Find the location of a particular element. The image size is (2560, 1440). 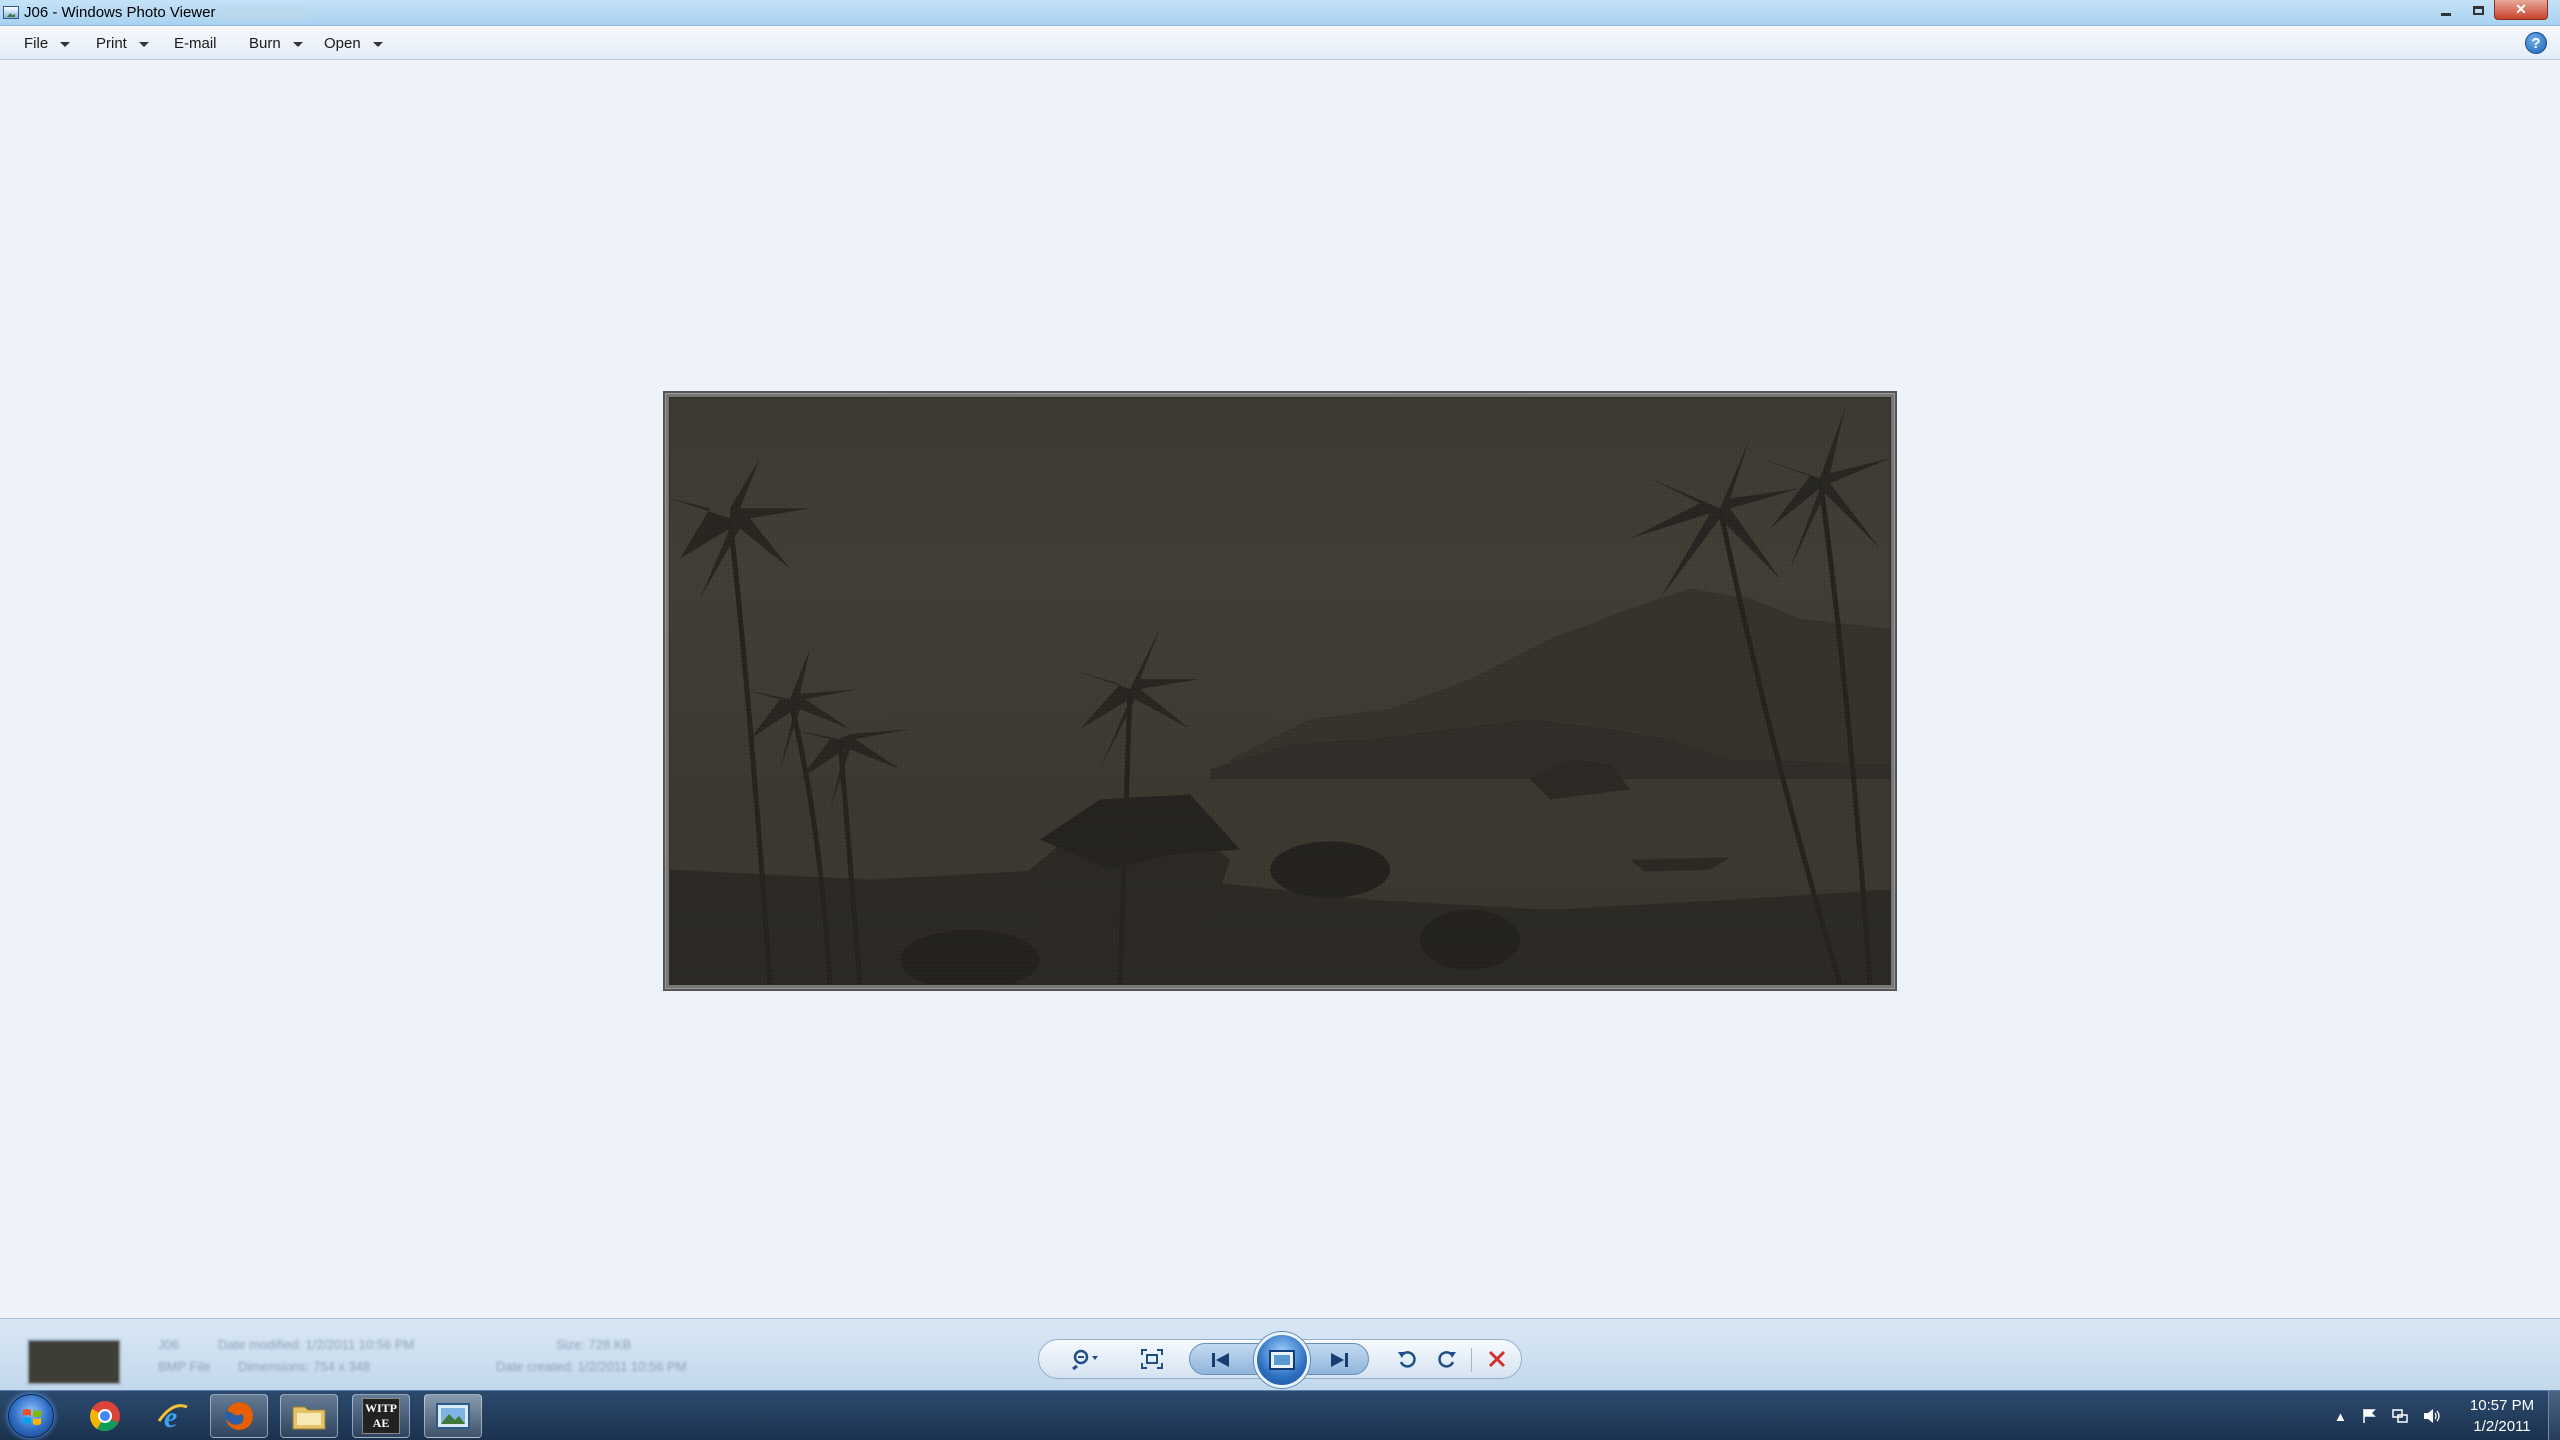

photo-viewer-icon is located at coordinates (453, 1416).